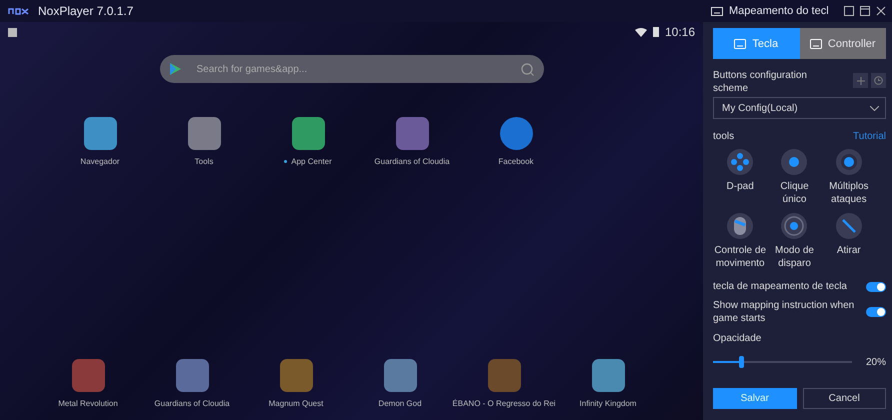 The width and height of the screenshot is (892, 420). I want to click on wifi-icon, so click(640, 32).